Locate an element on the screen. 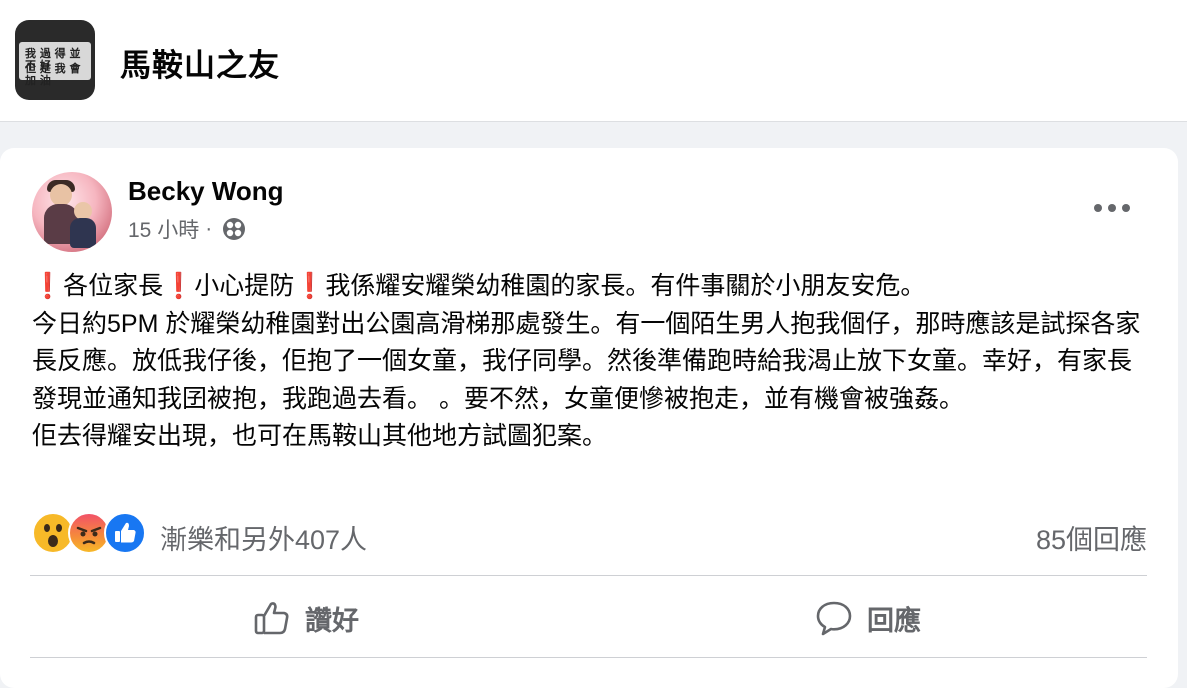  comment-label: 回應 is located at coordinates (894, 620).